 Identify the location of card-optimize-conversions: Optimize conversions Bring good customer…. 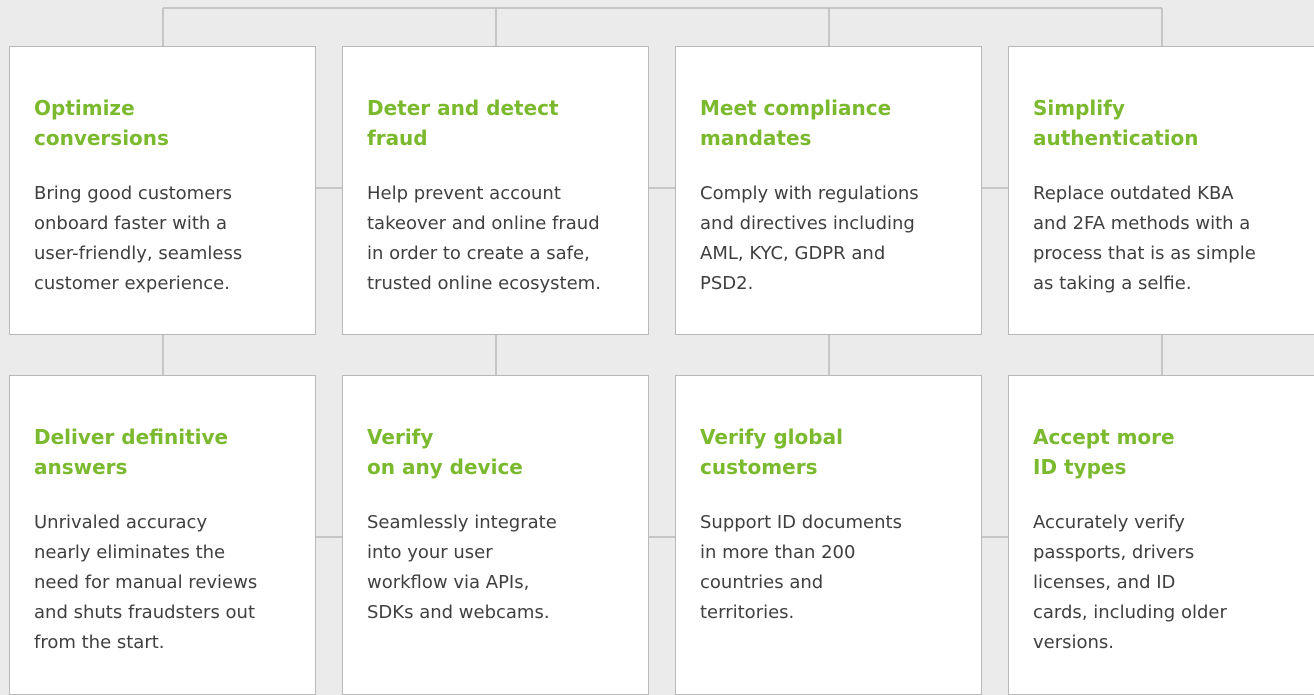
(162, 190).